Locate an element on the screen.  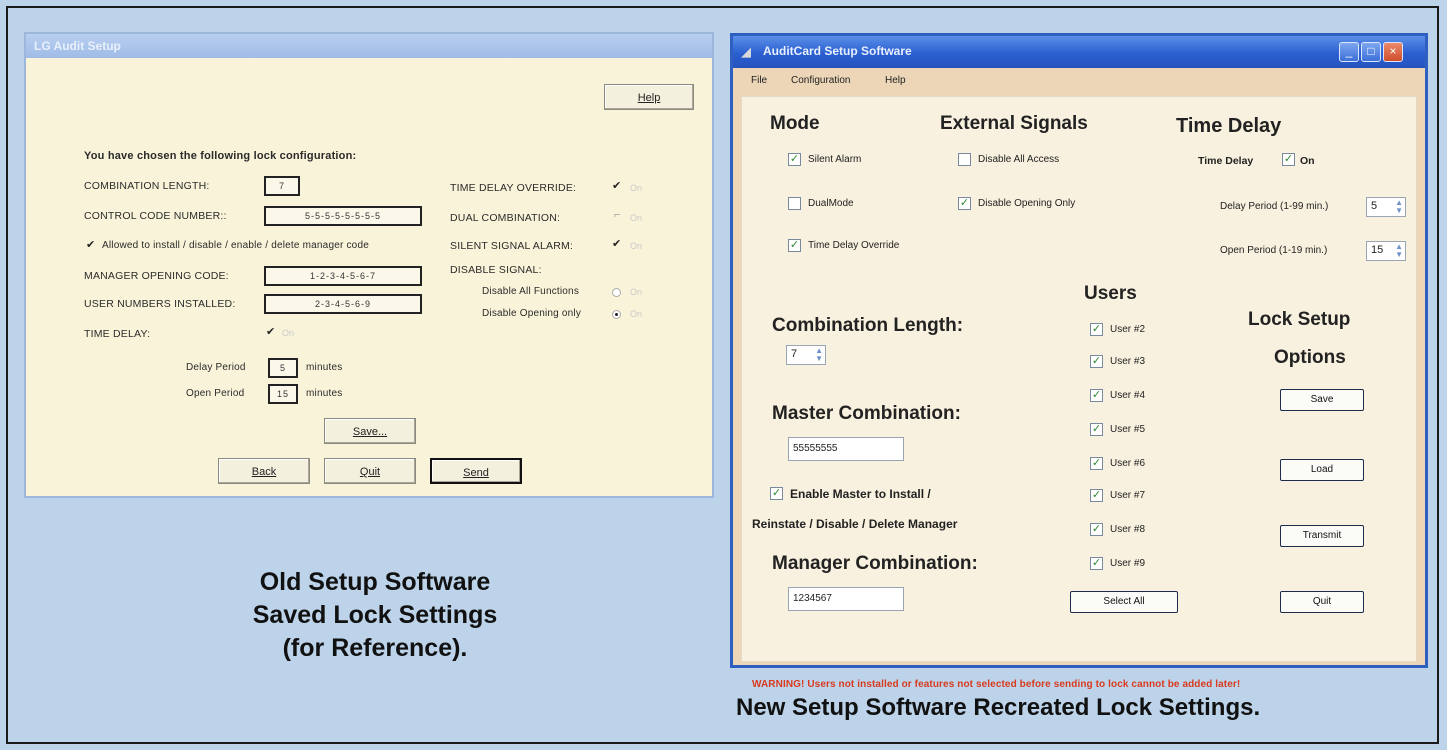
manager-combination-input: 1234567 is located at coordinates (846, 599).